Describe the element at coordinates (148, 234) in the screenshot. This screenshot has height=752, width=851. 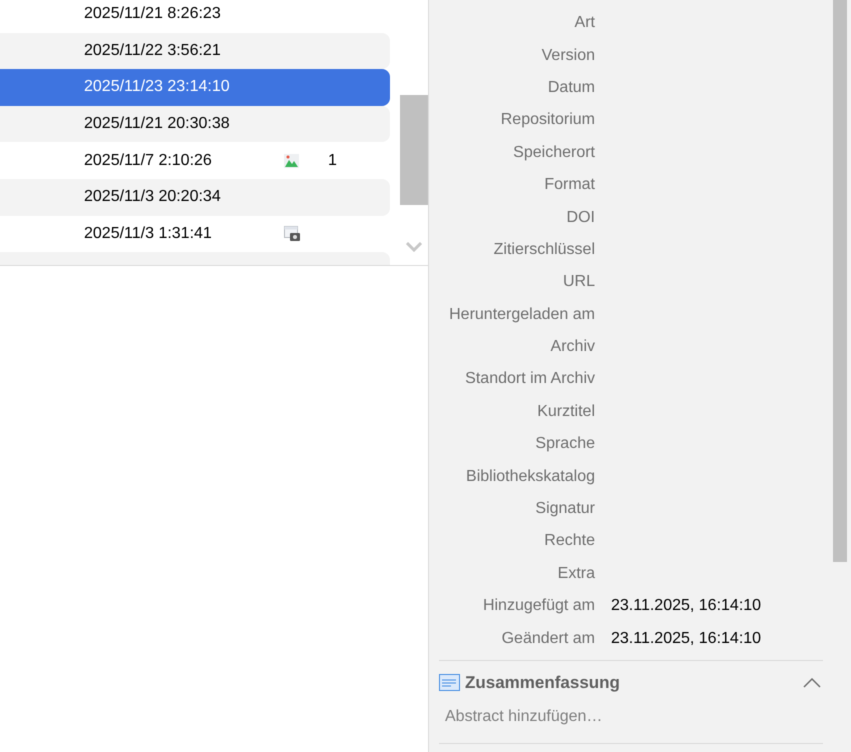
I see `date-text: 2025/11/3 1:31:41` at that location.